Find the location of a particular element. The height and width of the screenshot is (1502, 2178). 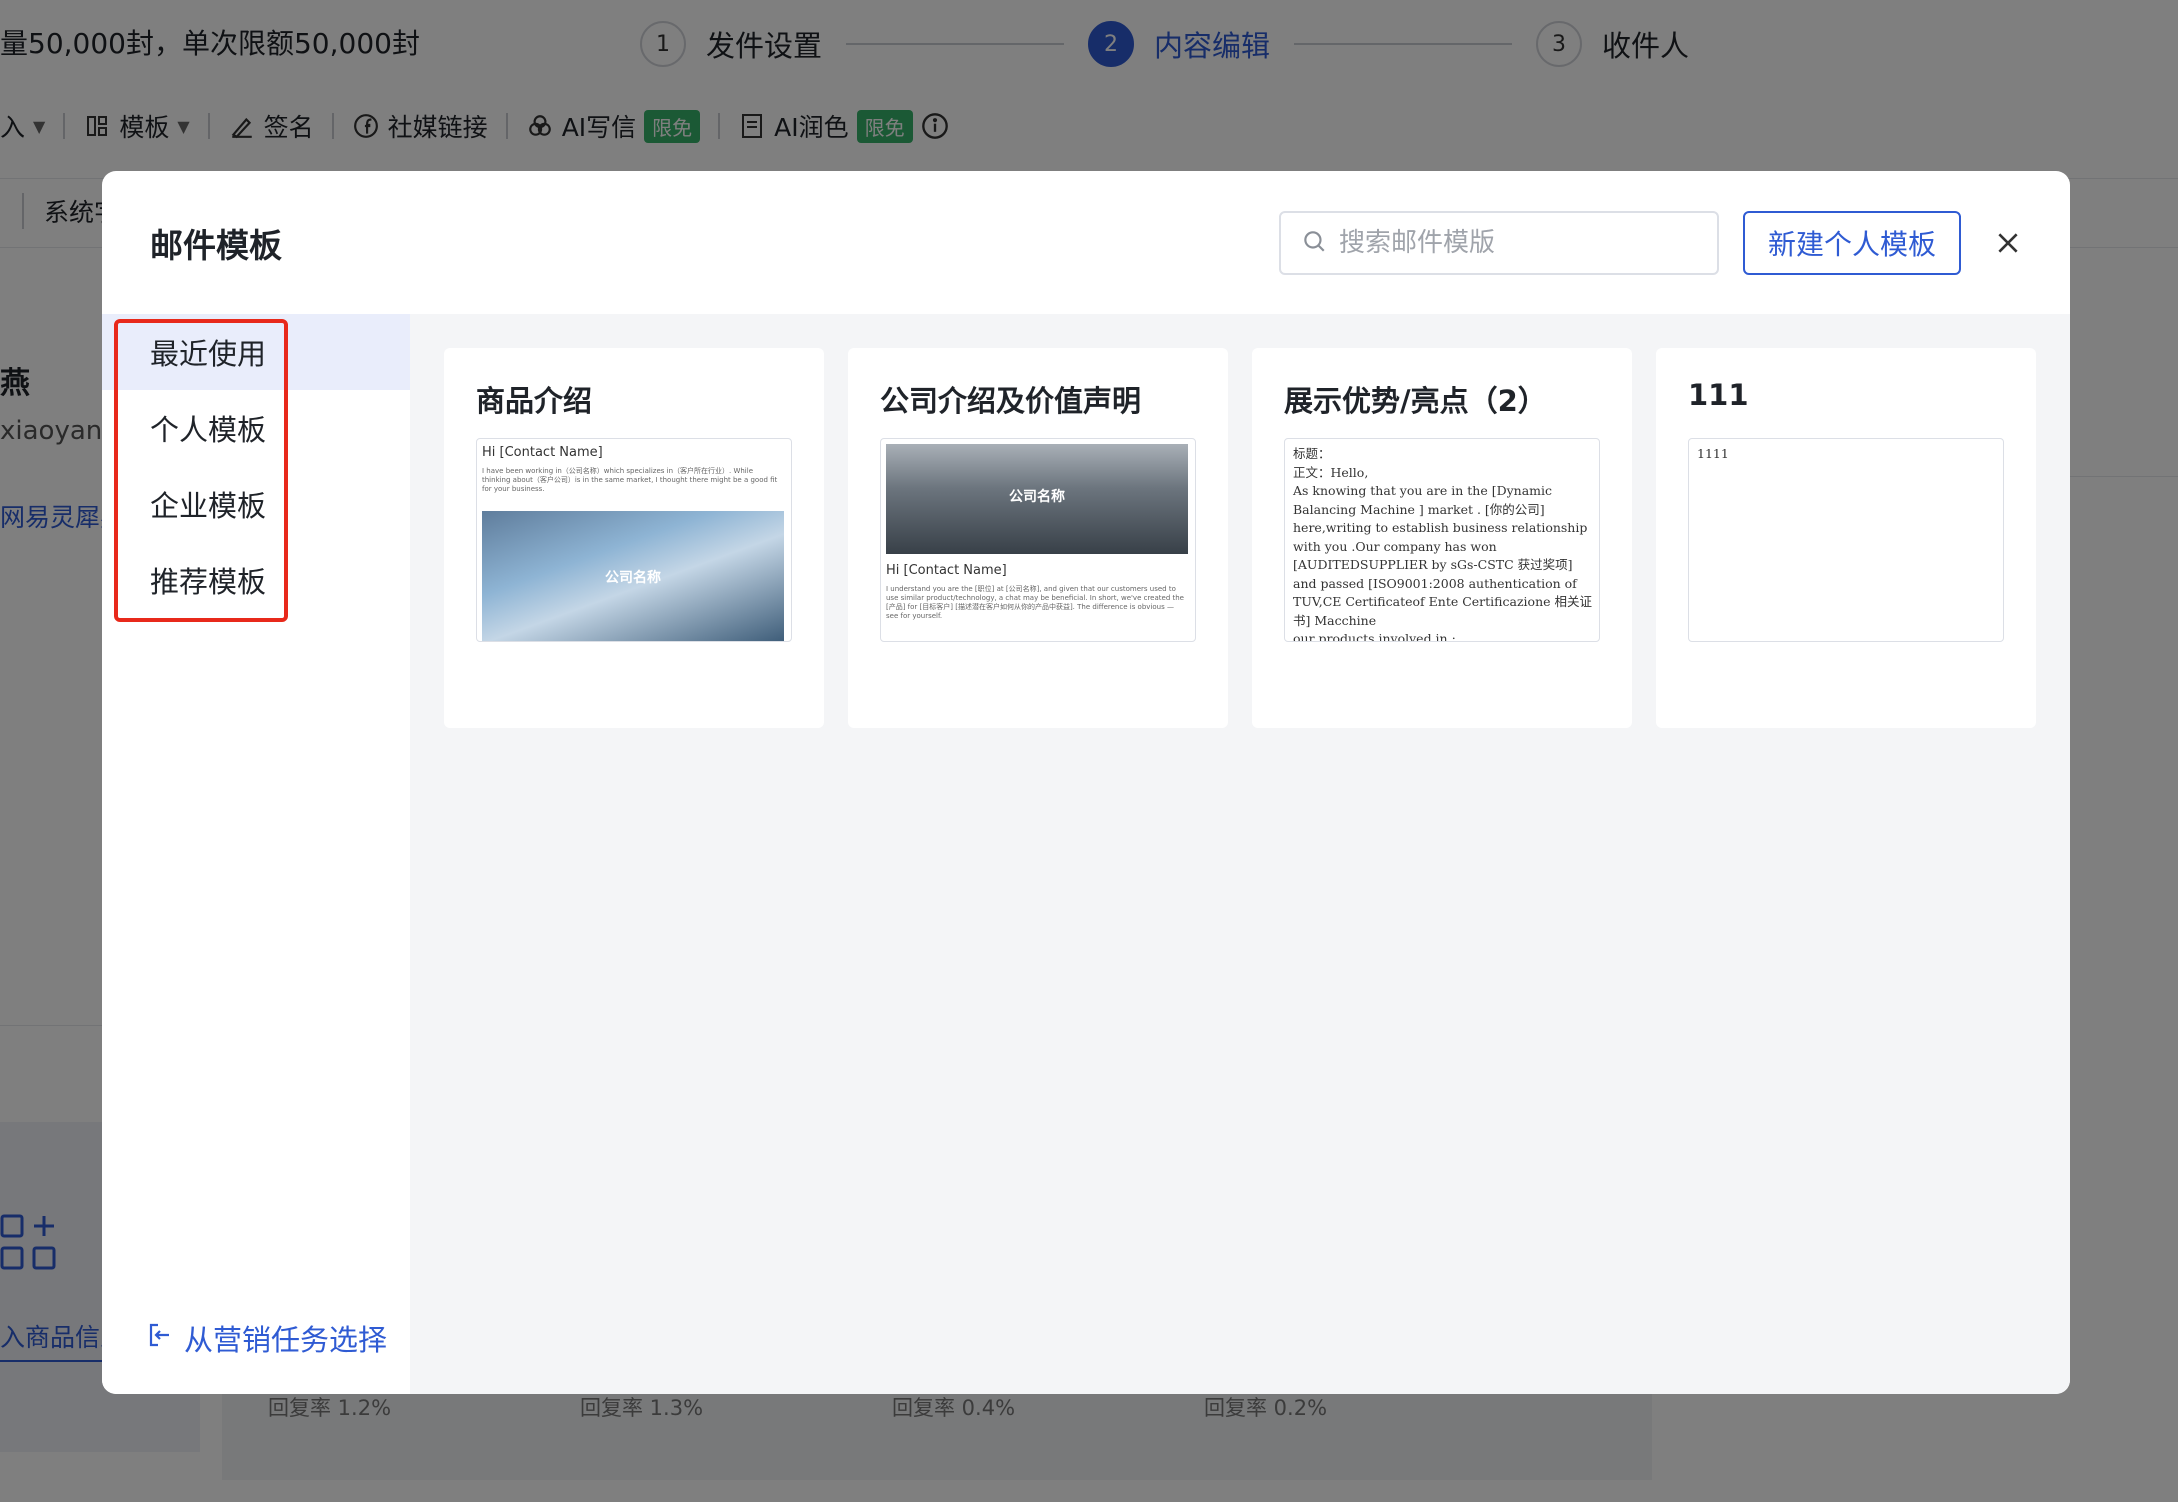

select-from-task-label: 从营销任务选择 is located at coordinates (286, 1340).